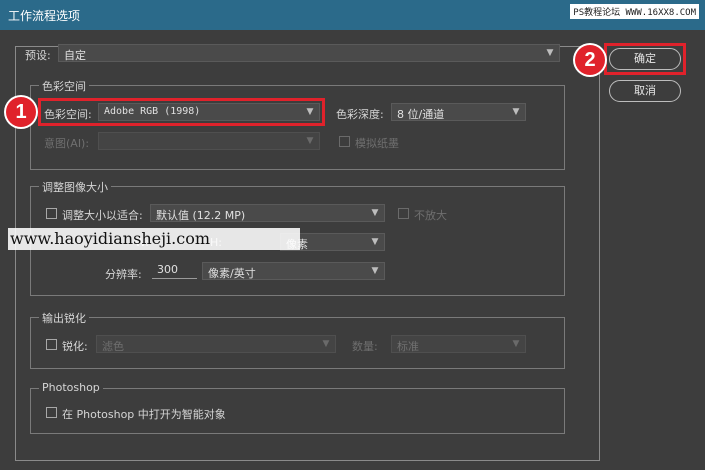 Image resolution: width=705 pixels, height=470 pixels. What do you see at coordinates (634, 11) in the screenshot?
I see `site-watermark: PS教程论坛 WWW.16XX8.COM` at bounding box center [634, 11].